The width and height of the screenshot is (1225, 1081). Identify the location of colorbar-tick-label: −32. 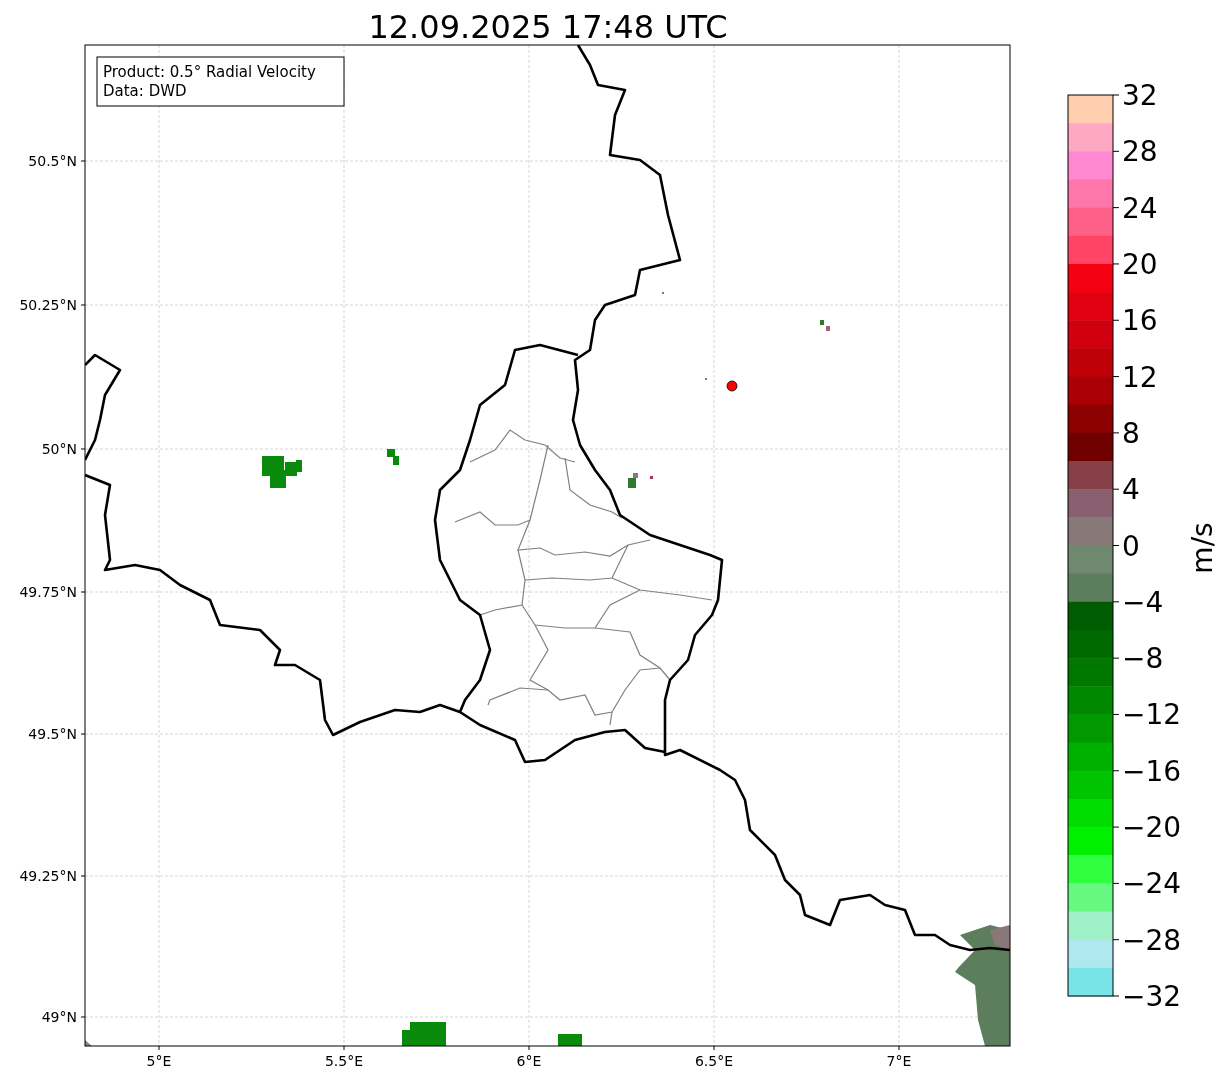
(1152, 996).